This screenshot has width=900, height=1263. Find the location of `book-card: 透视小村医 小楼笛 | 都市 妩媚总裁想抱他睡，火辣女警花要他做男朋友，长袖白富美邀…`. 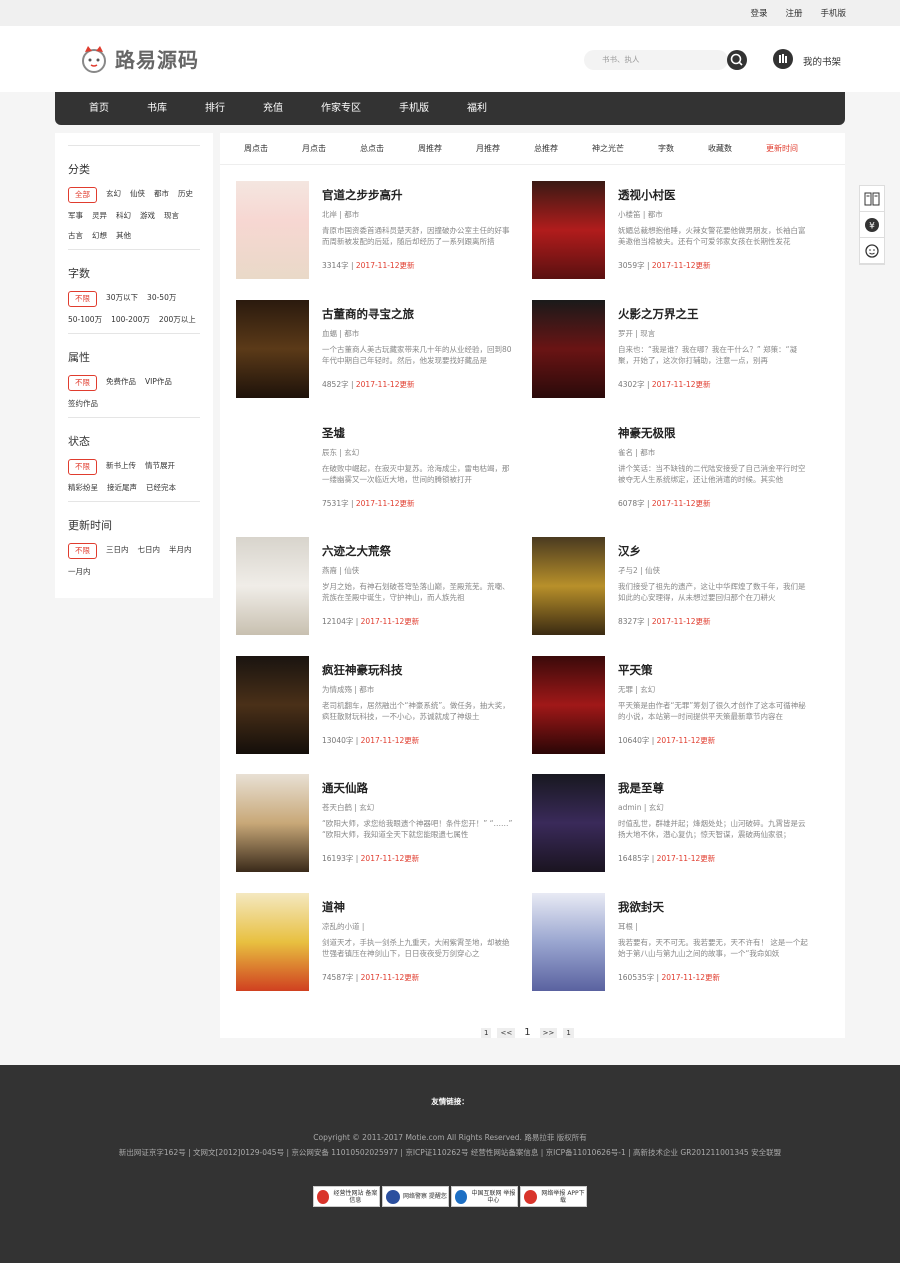

book-card: 透视小村医 小楼笛 | 都市 妩媚总裁想抱他睡，火辣女警花要他做男朋友，长袖白富美邀… is located at coordinates (677, 231).